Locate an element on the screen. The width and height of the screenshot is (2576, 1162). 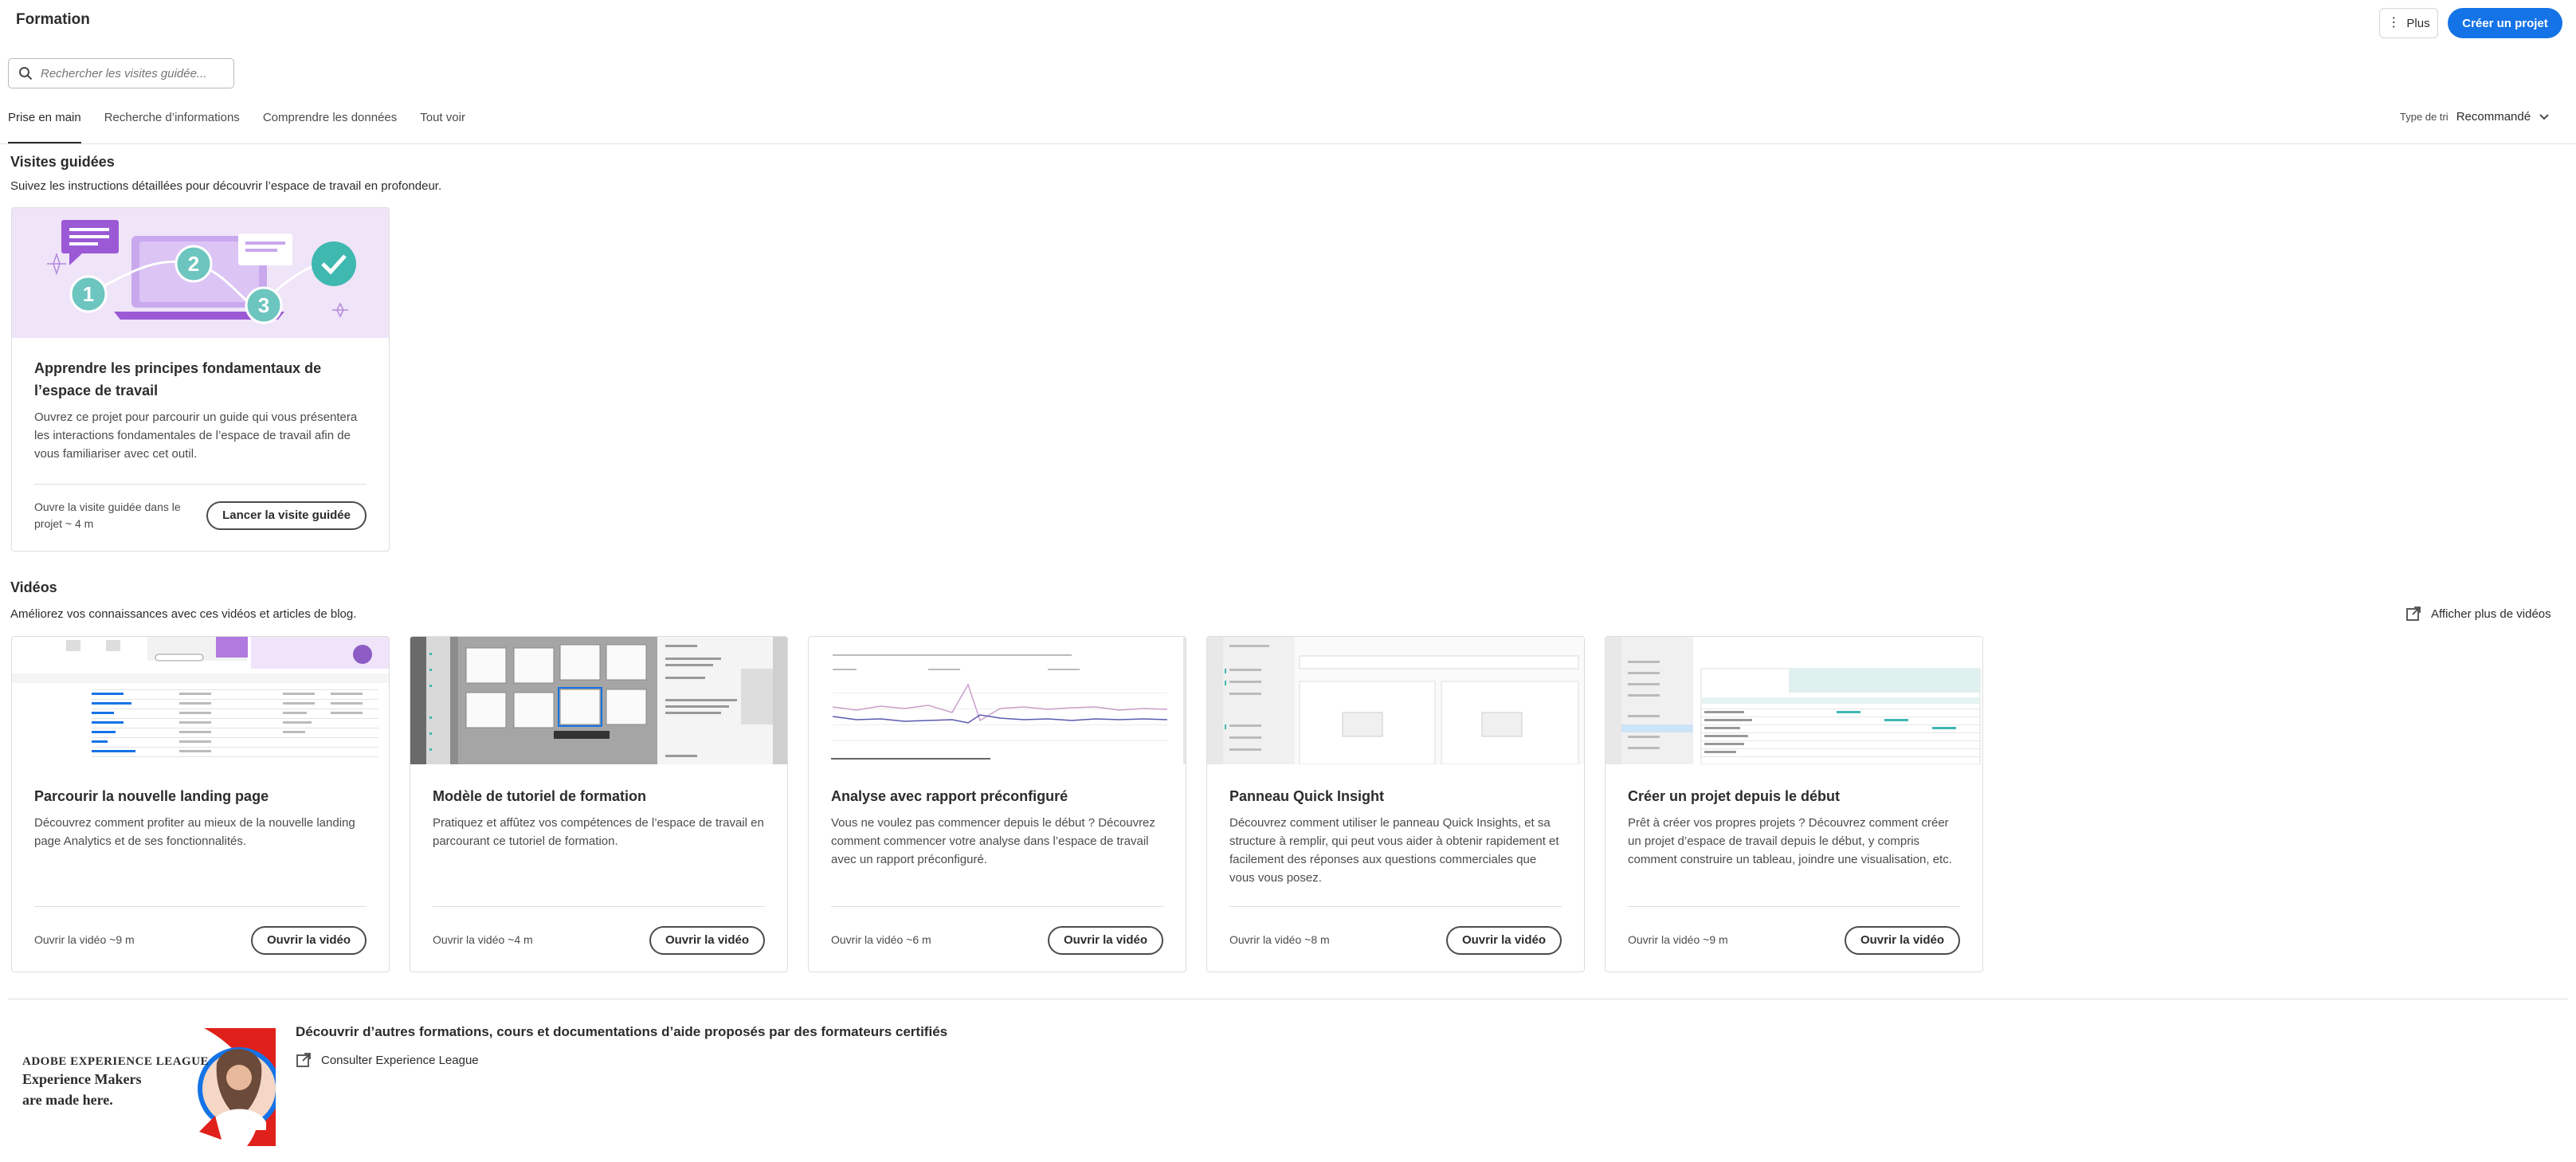
landing-page-screenshot is located at coordinates (200, 700).